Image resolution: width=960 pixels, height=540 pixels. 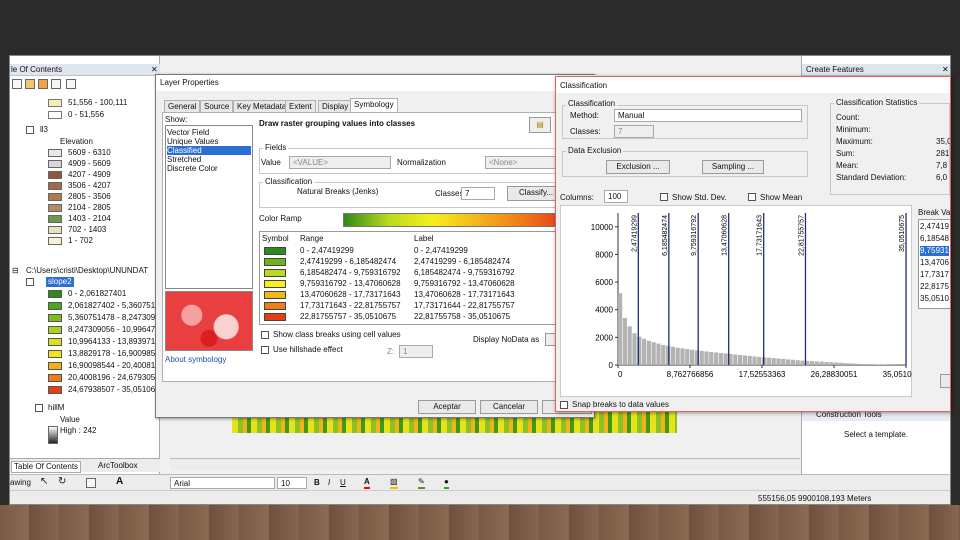 I want to click on toc-header: le Of Contents ✕, so click(x=85, y=70).